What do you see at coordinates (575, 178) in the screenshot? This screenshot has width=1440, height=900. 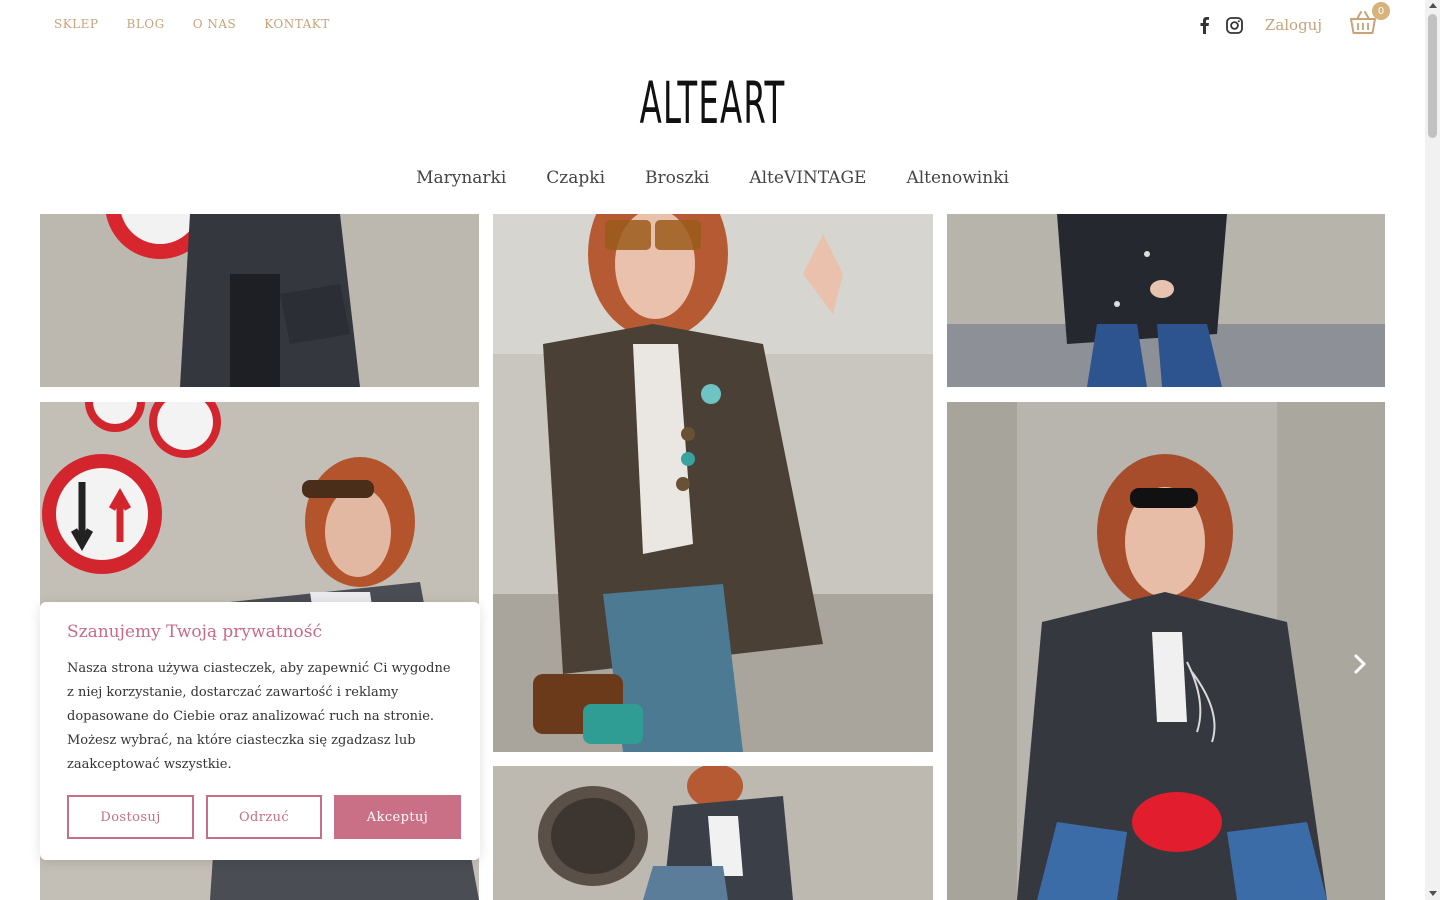 I see `main-nav-hats: Czapki` at bounding box center [575, 178].